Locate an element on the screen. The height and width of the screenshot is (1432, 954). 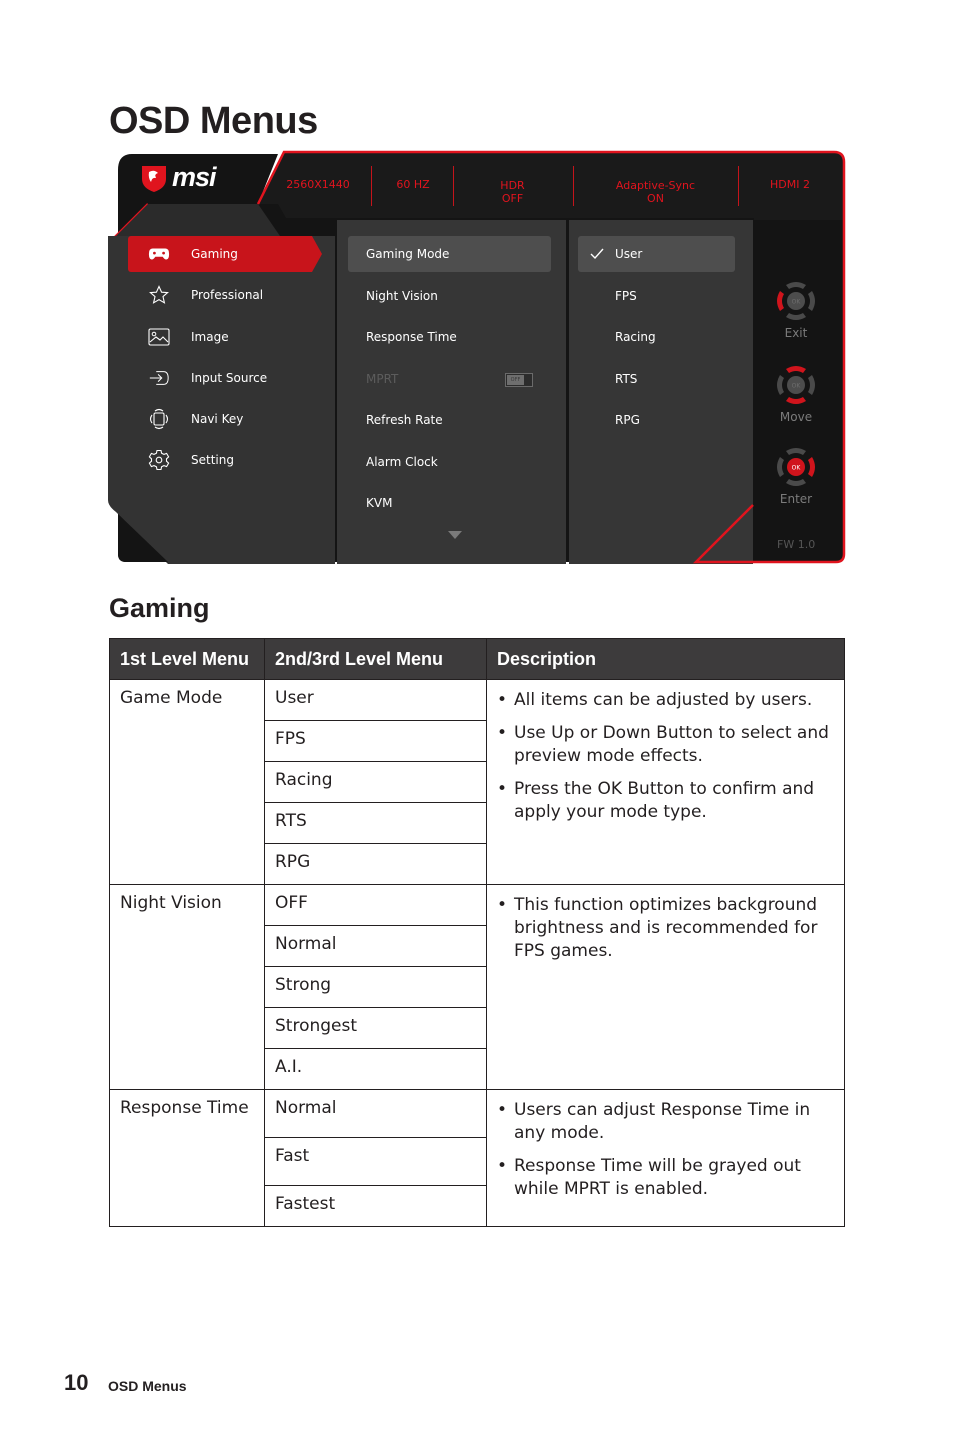
joystick-up-down-icon: OK is located at coordinates (796, 385).